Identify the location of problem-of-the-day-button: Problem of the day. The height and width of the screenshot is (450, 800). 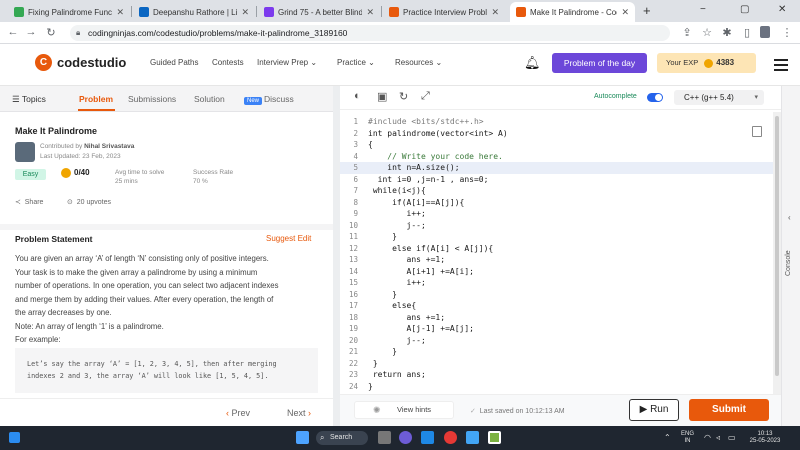
(599, 63).